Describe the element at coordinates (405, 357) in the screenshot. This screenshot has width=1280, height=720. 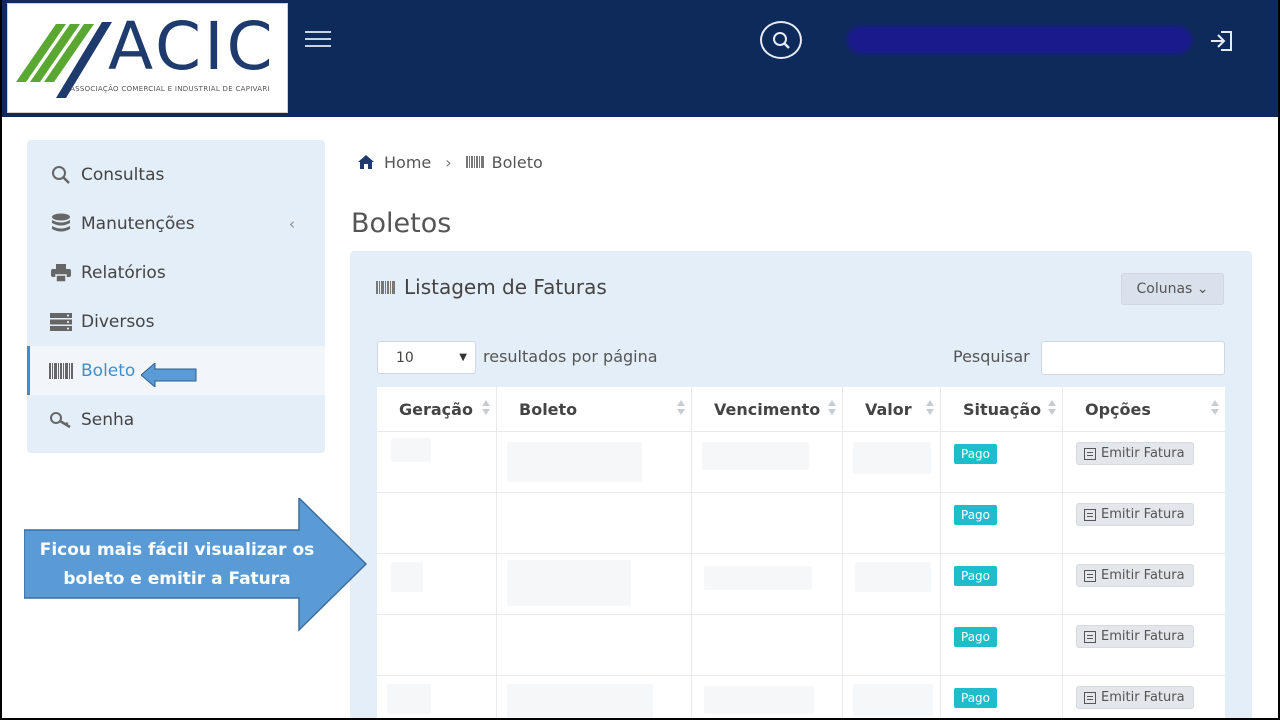
I see `page-length-value: 10` at that location.